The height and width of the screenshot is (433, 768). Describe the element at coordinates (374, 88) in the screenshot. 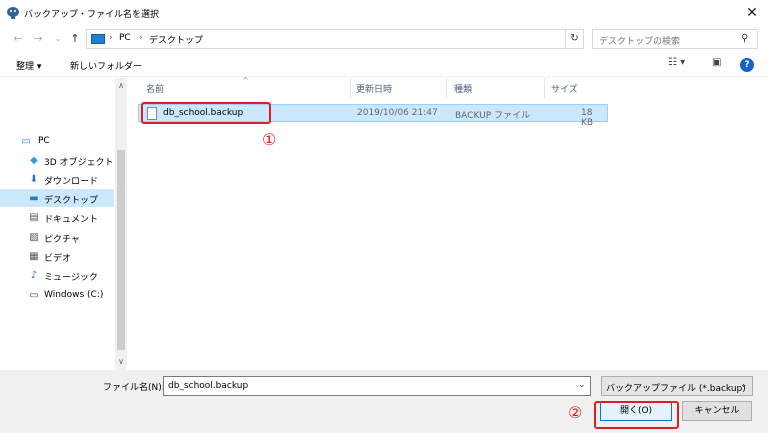

I see `column-header-modified: 更新日時` at that location.